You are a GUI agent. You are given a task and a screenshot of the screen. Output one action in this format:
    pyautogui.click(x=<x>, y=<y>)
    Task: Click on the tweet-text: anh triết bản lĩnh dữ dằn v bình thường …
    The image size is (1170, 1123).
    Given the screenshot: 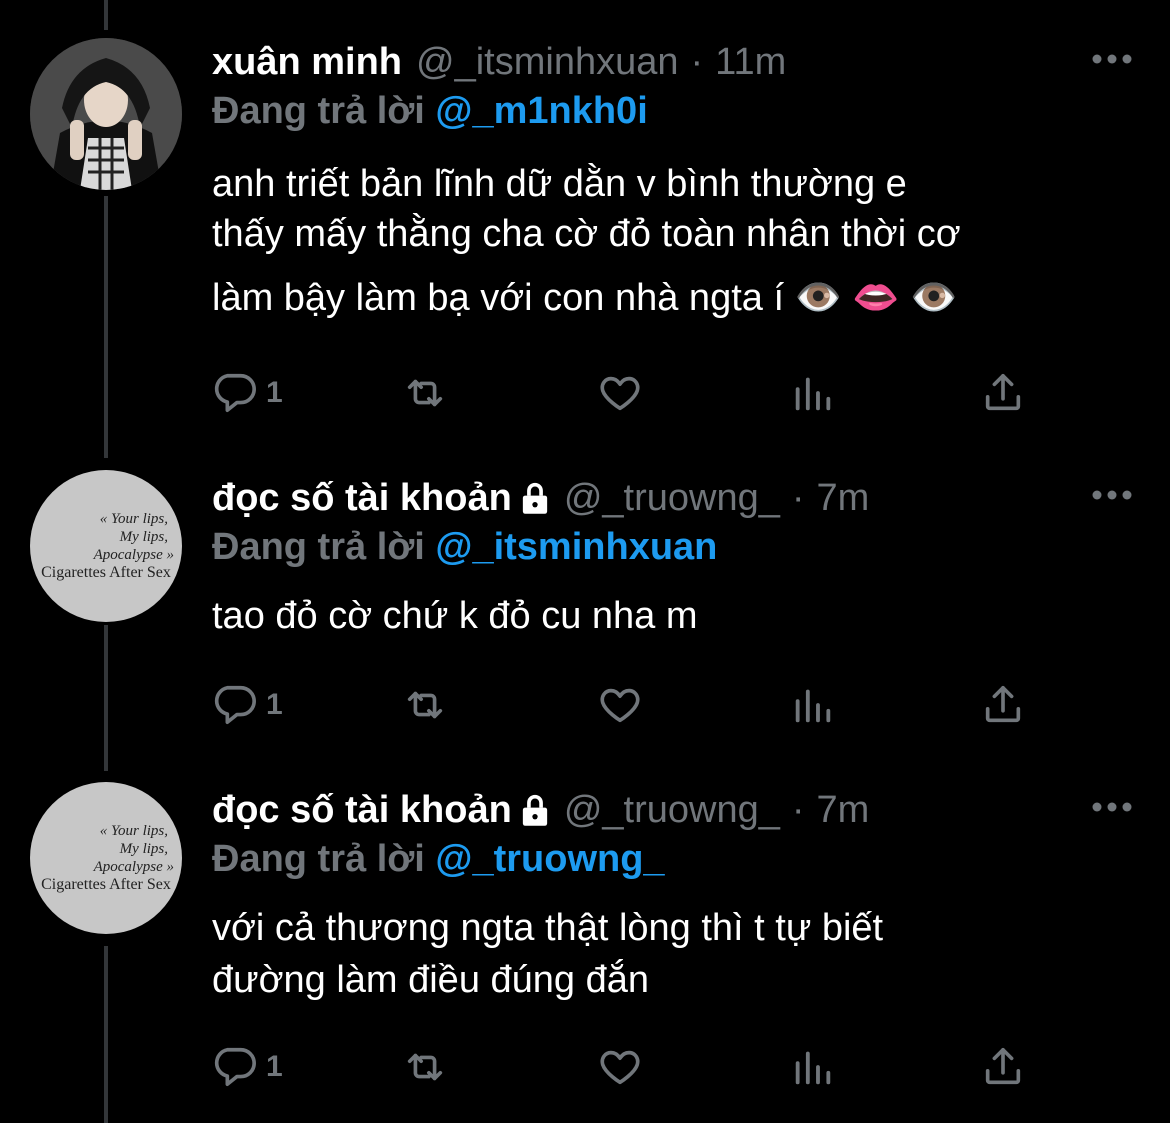 What is the action you would take?
    pyautogui.click(x=672, y=241)
    